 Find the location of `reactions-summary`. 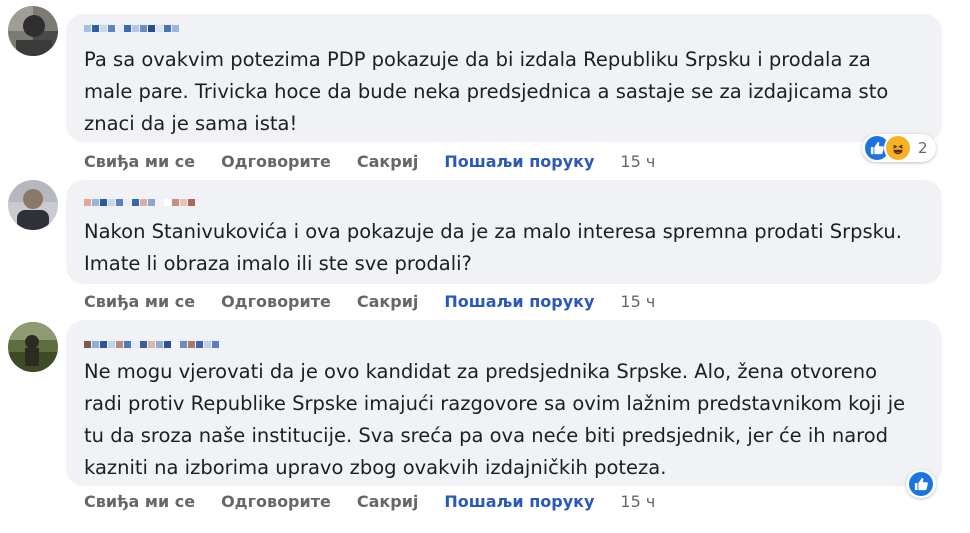

reactions-summary is located at coordinates (921, 484).